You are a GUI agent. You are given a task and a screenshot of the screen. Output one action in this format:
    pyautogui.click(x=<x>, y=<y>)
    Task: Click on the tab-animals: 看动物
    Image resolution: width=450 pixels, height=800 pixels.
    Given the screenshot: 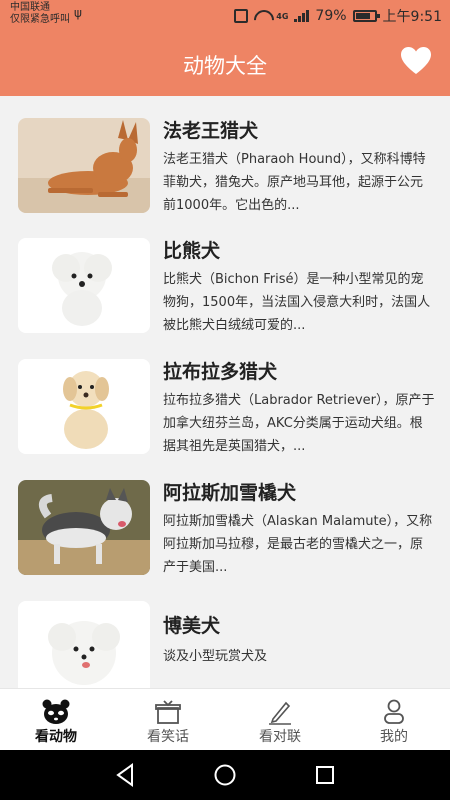 What is the action you would take?
    pyautogui.click(x=56, y=720)
    